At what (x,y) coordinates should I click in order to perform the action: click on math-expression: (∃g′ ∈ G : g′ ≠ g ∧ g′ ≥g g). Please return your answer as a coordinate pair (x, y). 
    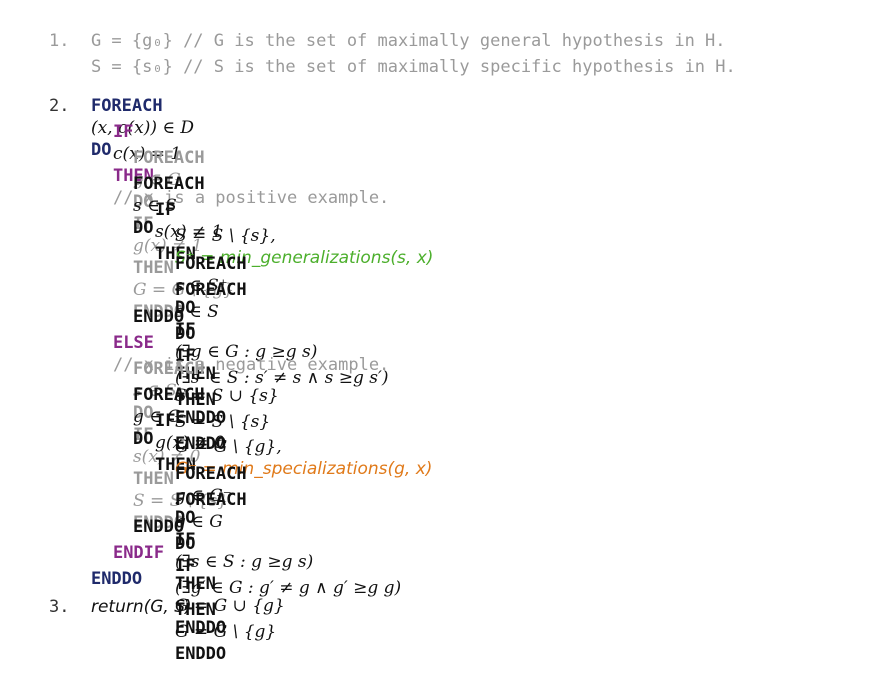
    Looking at the image, I should click on (288, 588).